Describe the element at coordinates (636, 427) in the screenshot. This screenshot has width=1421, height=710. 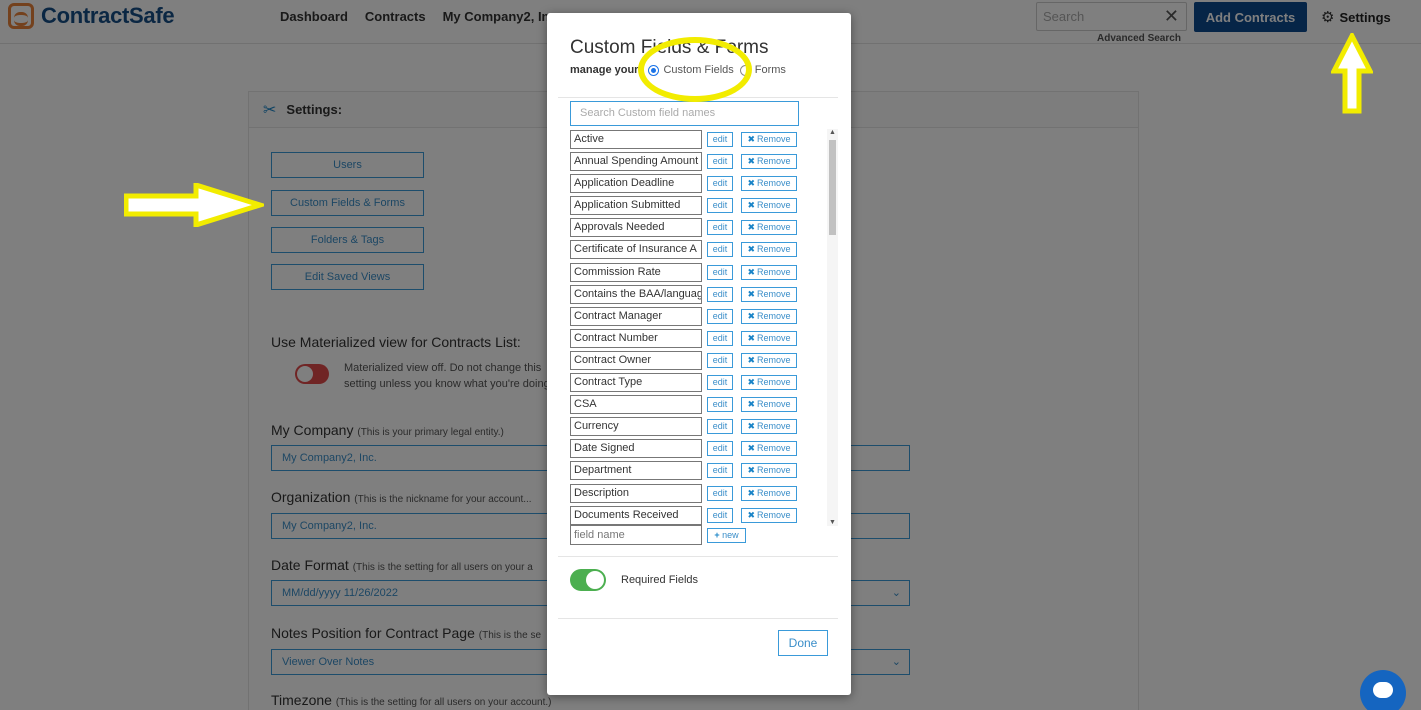
I see `custom-field-name: Currency` at that location.